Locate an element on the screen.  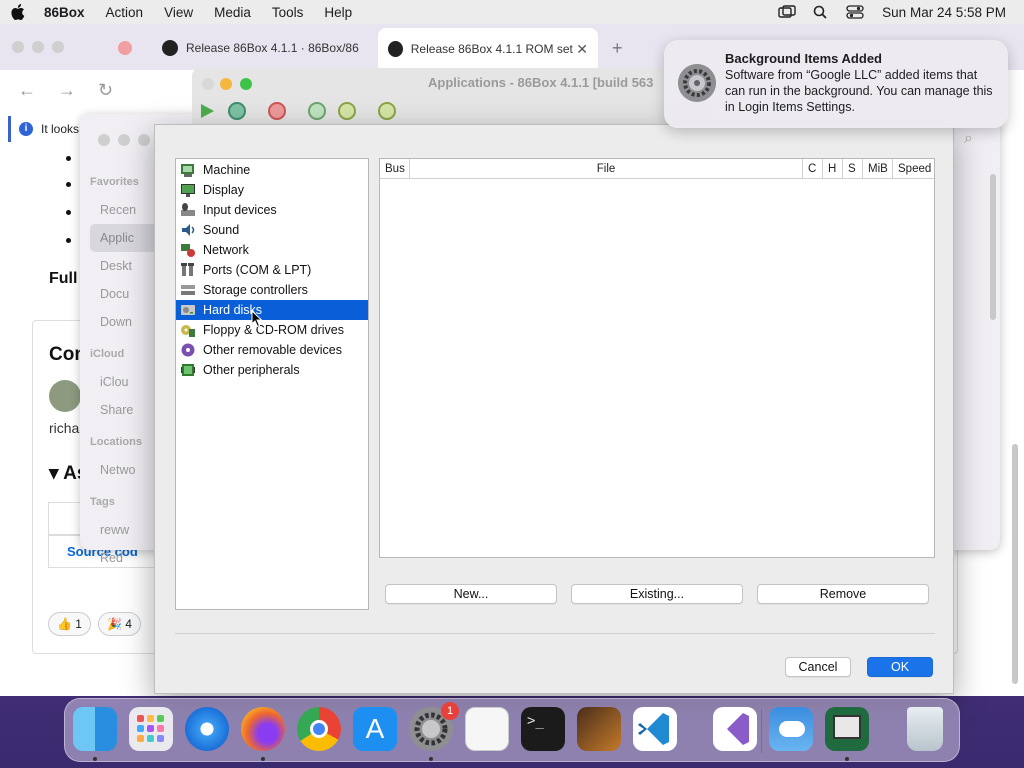
category-label: Sound is located at coordinates (221, 230).